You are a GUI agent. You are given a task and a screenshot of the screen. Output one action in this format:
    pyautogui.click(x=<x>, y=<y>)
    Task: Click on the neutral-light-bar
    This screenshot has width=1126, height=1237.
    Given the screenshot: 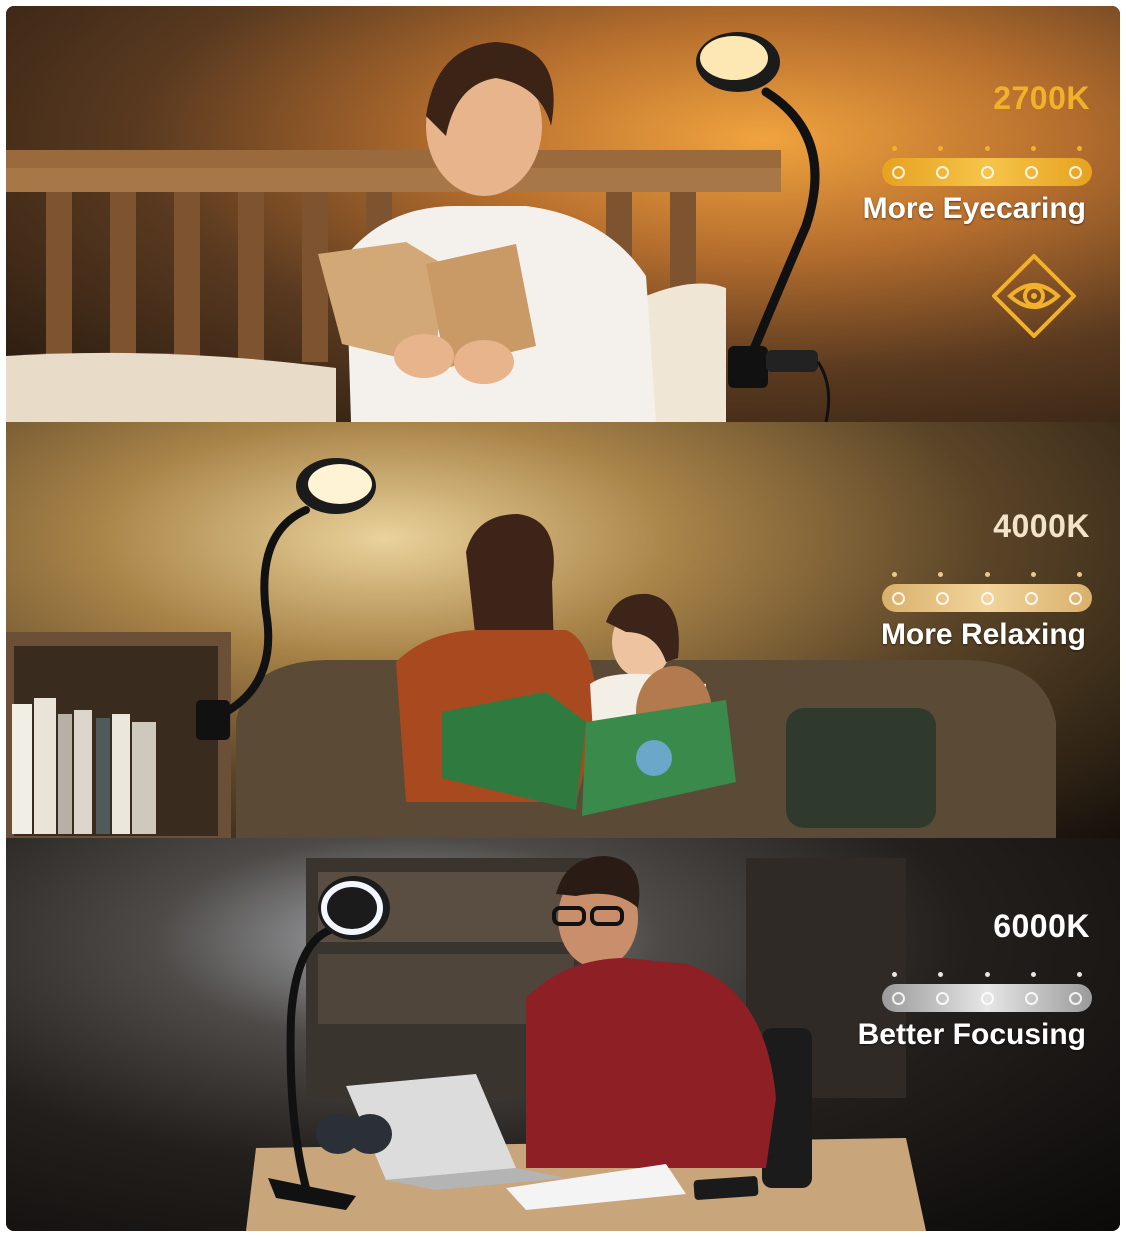 What is the action you would take?
    pyautogui.click(x=987, y=598)
    